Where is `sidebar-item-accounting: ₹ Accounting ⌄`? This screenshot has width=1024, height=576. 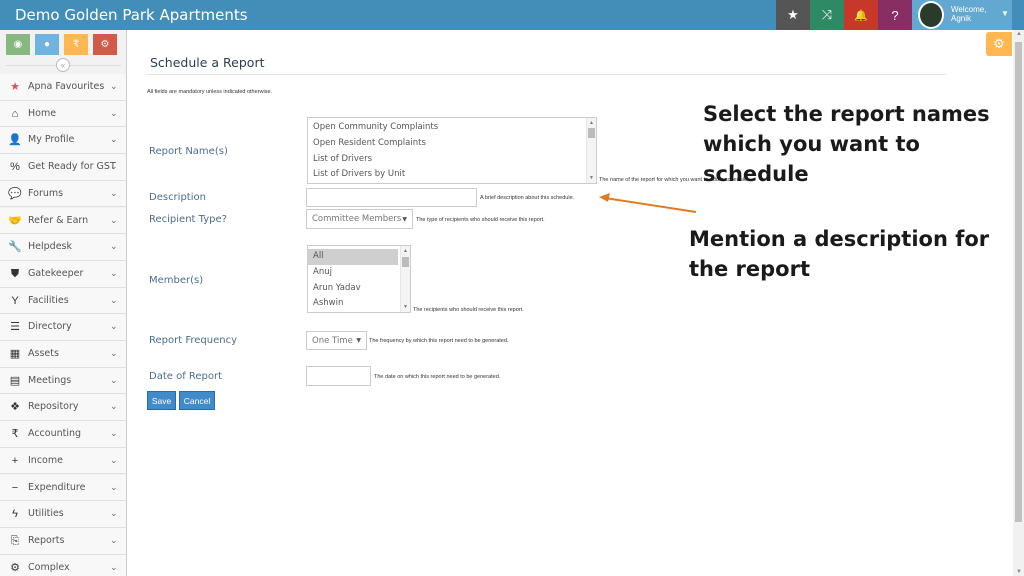 sidebar-item-accounting: ₹ Accounting ⌄ is located at coordinates (63, 434).